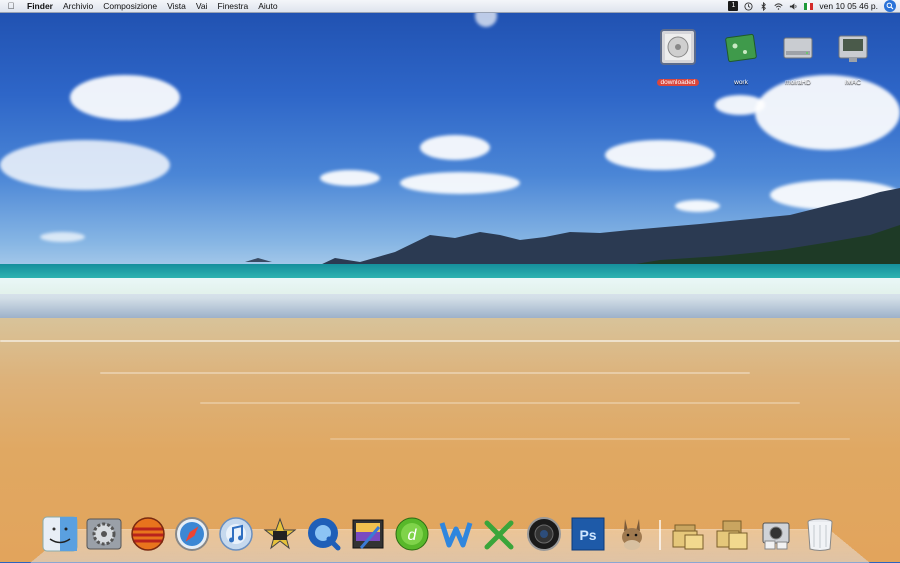  I want to click on menubar-clock: ven 10 05 46 p., so click(848, 6).